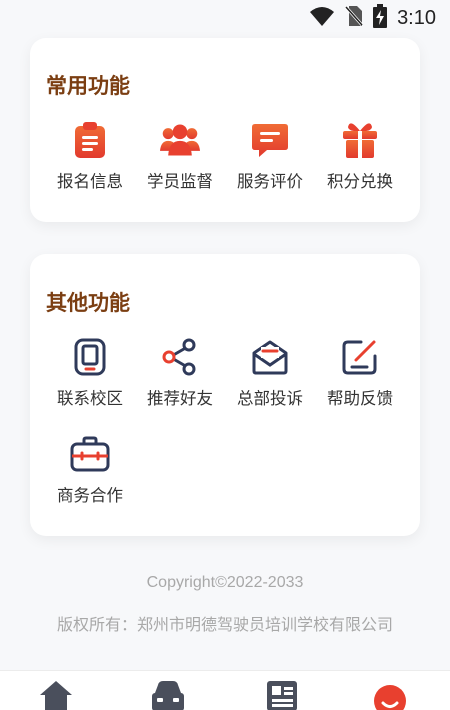 The width and height of the screenshot is (450, 710). I want to click on gift-icon, so click(360, 140).